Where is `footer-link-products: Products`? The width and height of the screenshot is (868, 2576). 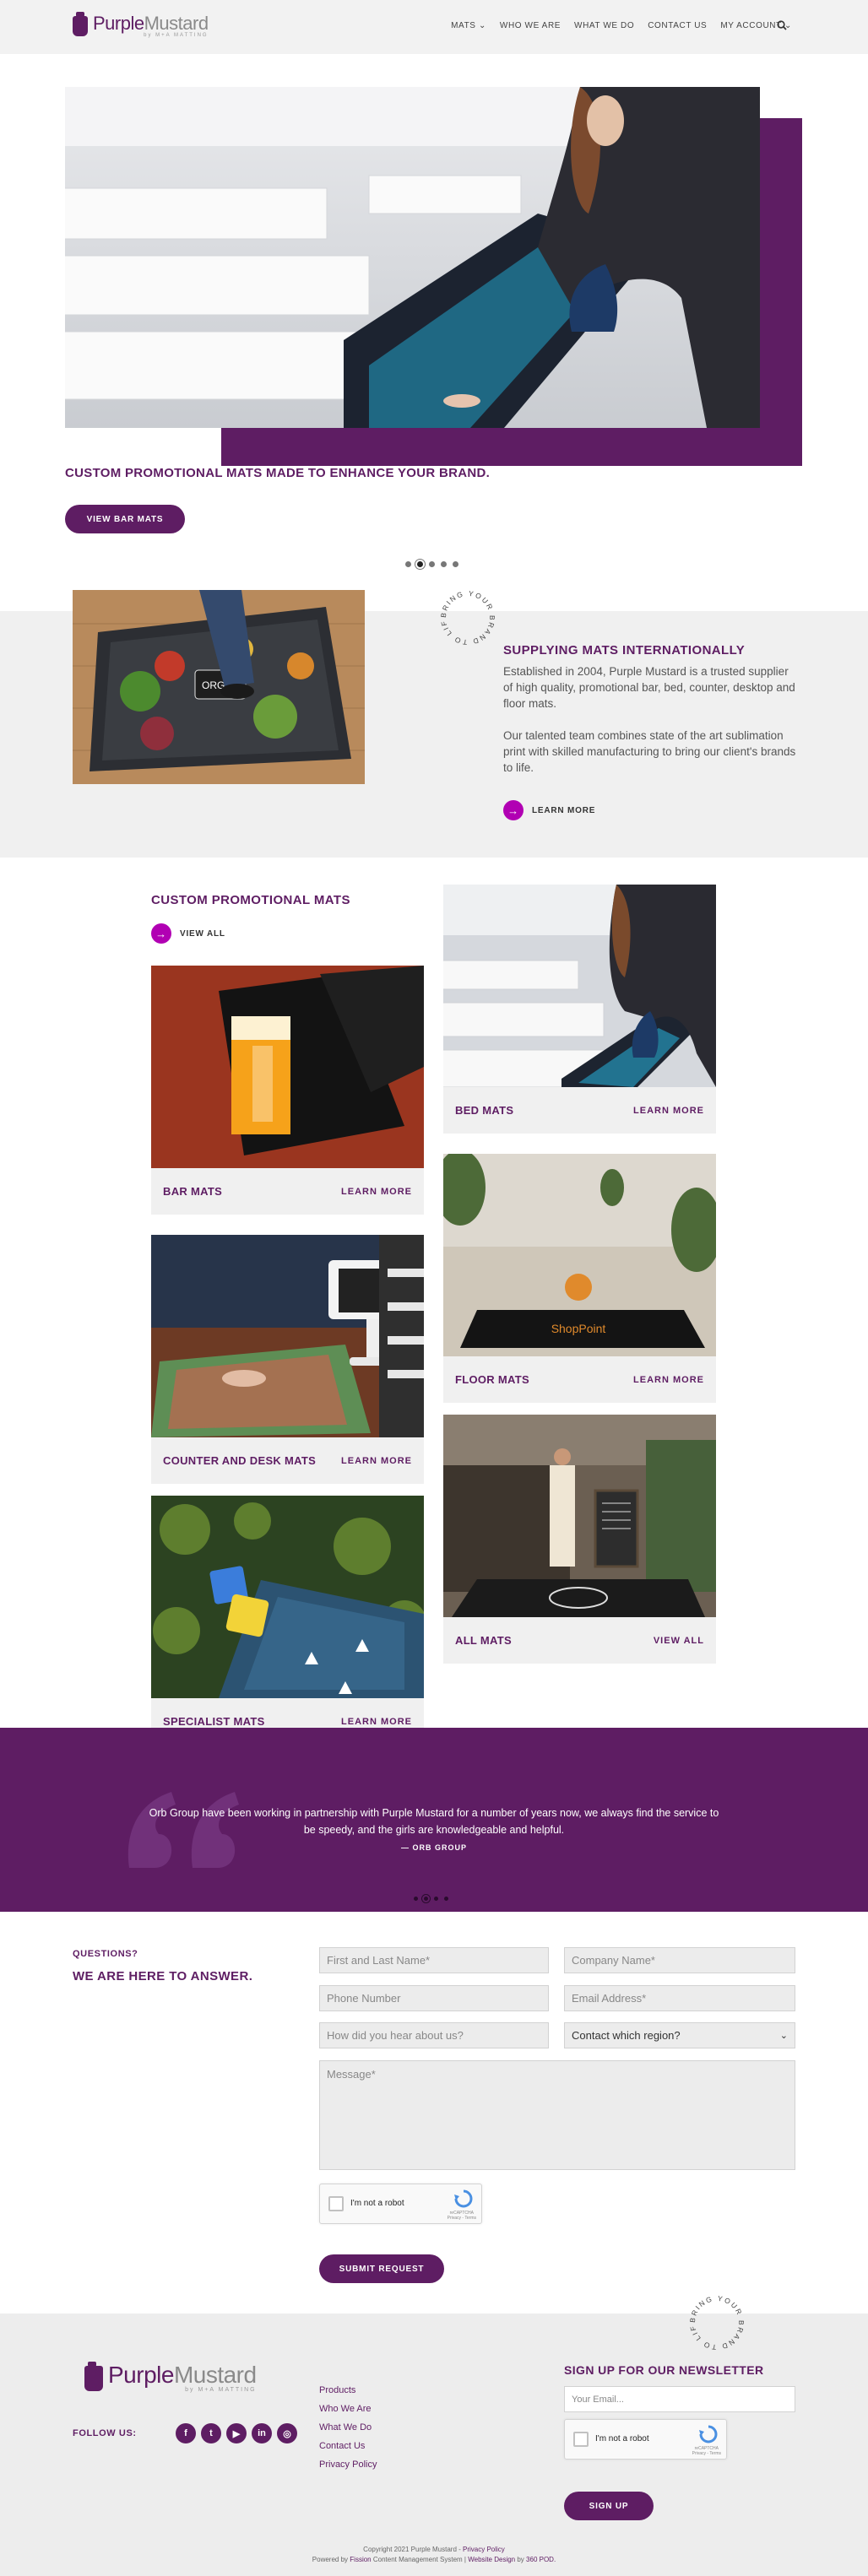 footer-link-products: Products is located at coordinates (348, 2390).